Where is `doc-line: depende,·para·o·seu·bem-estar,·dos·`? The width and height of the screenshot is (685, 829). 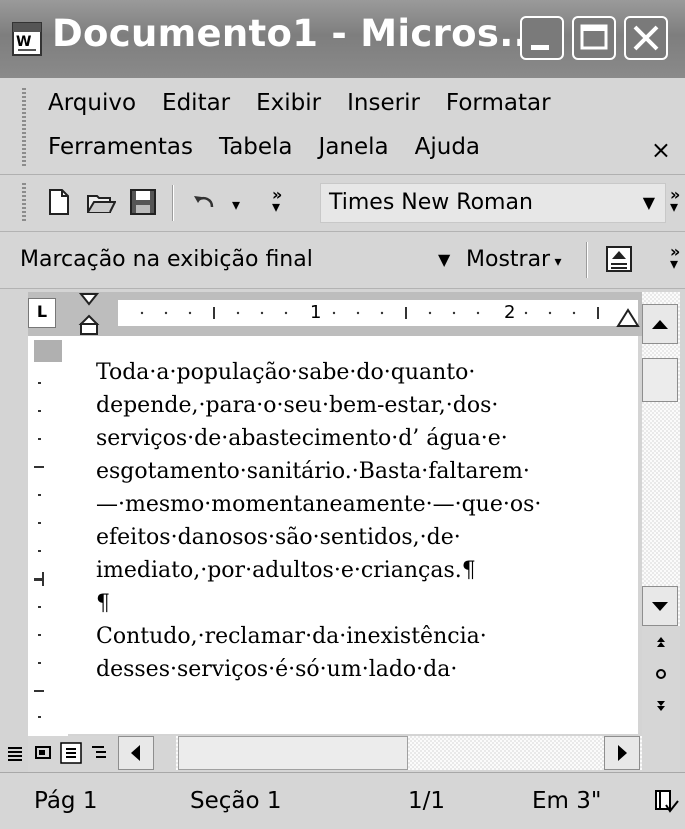
doc-line: depende,·para·o·seu·bem-estar,·dos· is located at coordinates (297, 405).